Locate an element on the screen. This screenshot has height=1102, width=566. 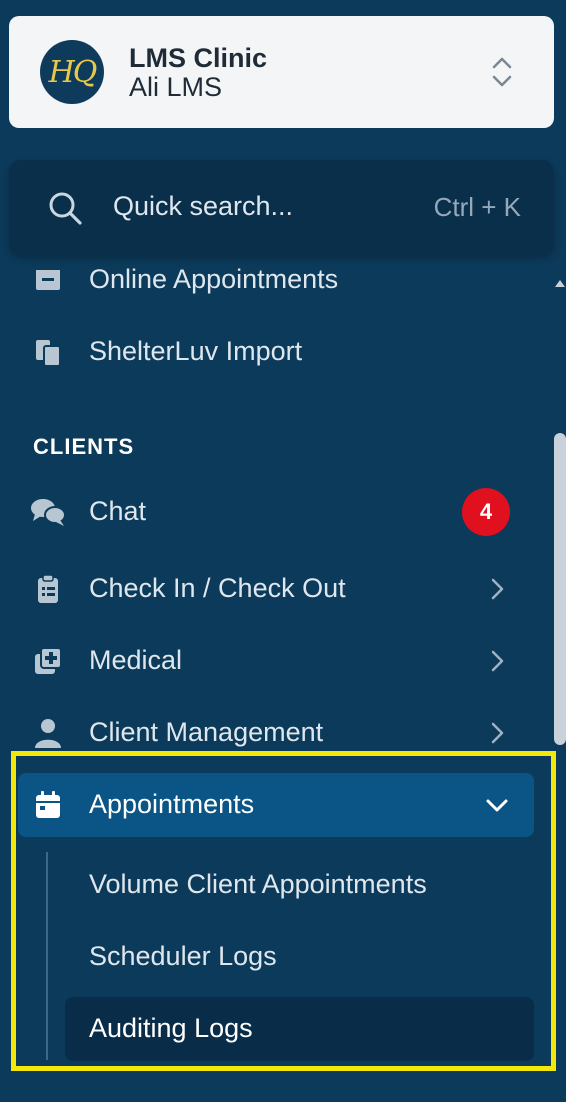
calendar-box-icon is located at coordinates (48, 280).